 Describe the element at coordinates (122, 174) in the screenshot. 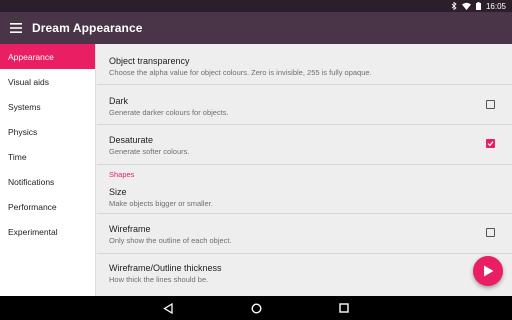

I see `section-header-label: Shapes` at that location.